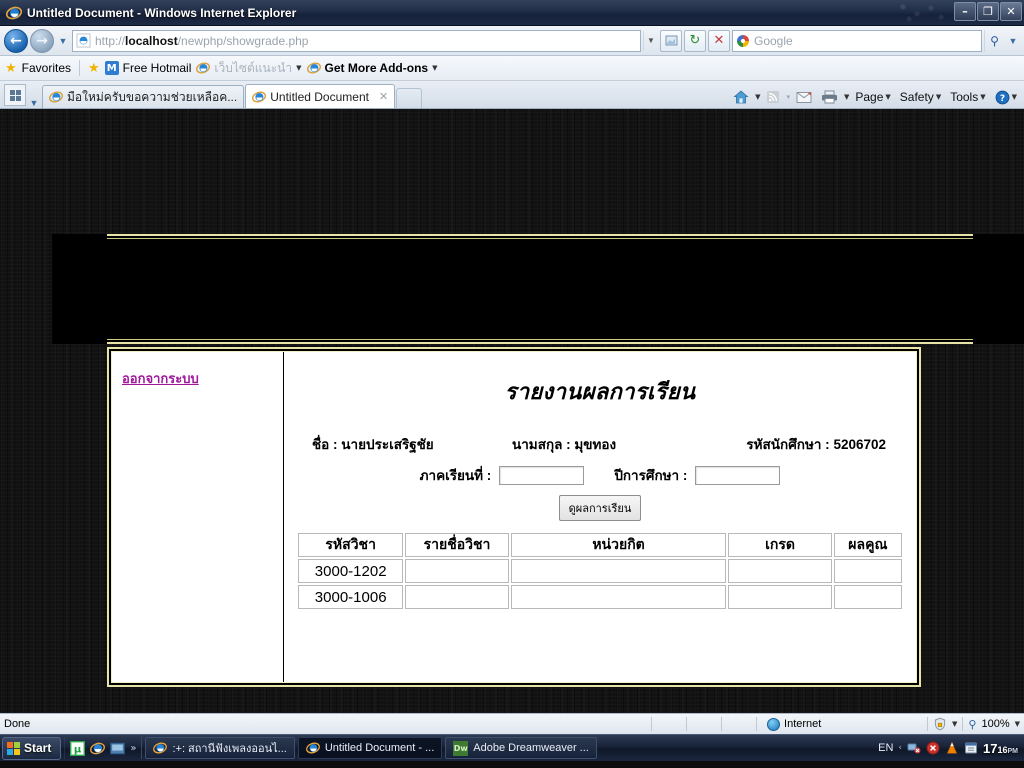 This screenshot has height=768, width=1024. I want to click on favbar-item-label: เว็บไซต์แนะนำ, so click(253, 67).